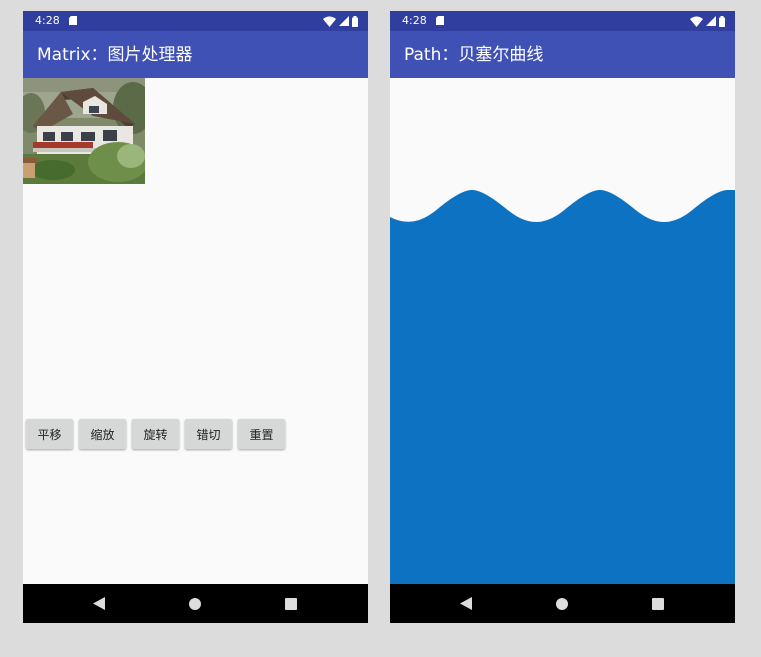  Describe the element at coordinates (84, 131) in the screenshot. I see `house-image` at that location.